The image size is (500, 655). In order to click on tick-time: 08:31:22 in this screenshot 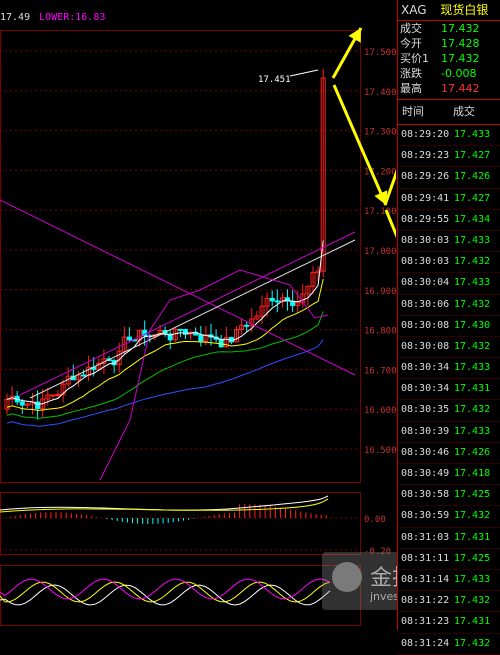, I will do `click(425, 601)`.